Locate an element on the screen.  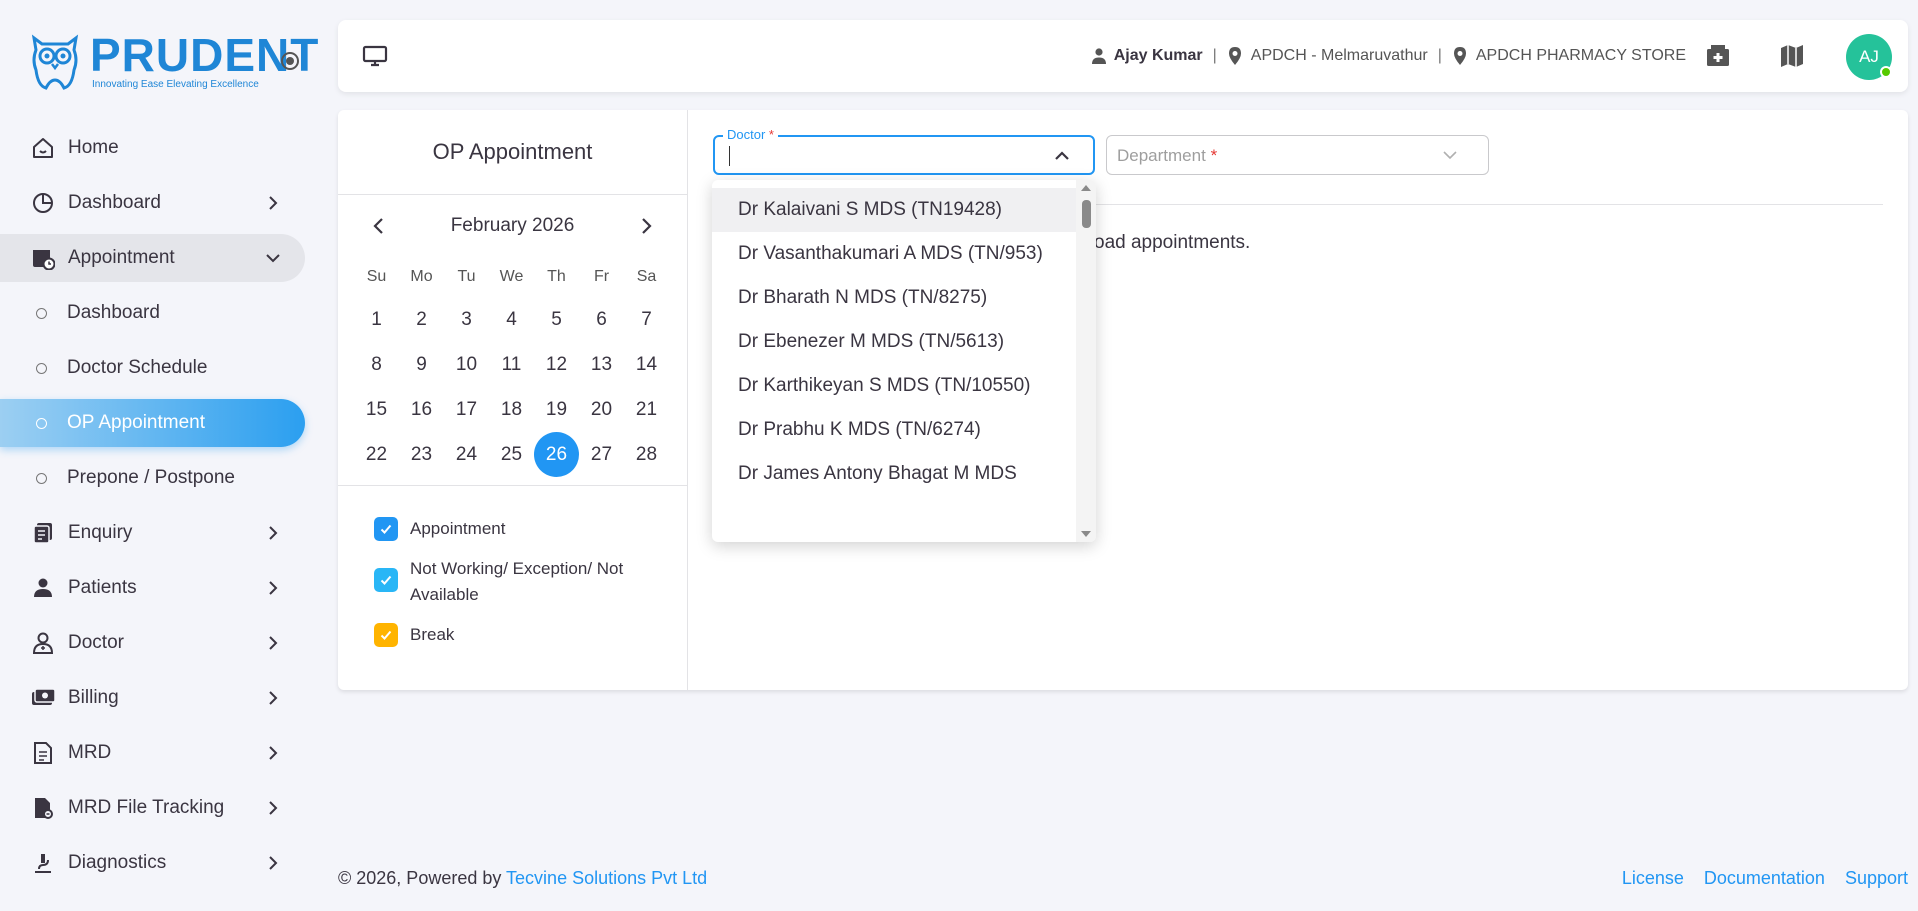
branch-name: APDCH - Melmaruvathur is located at coordinates (1339, 56).